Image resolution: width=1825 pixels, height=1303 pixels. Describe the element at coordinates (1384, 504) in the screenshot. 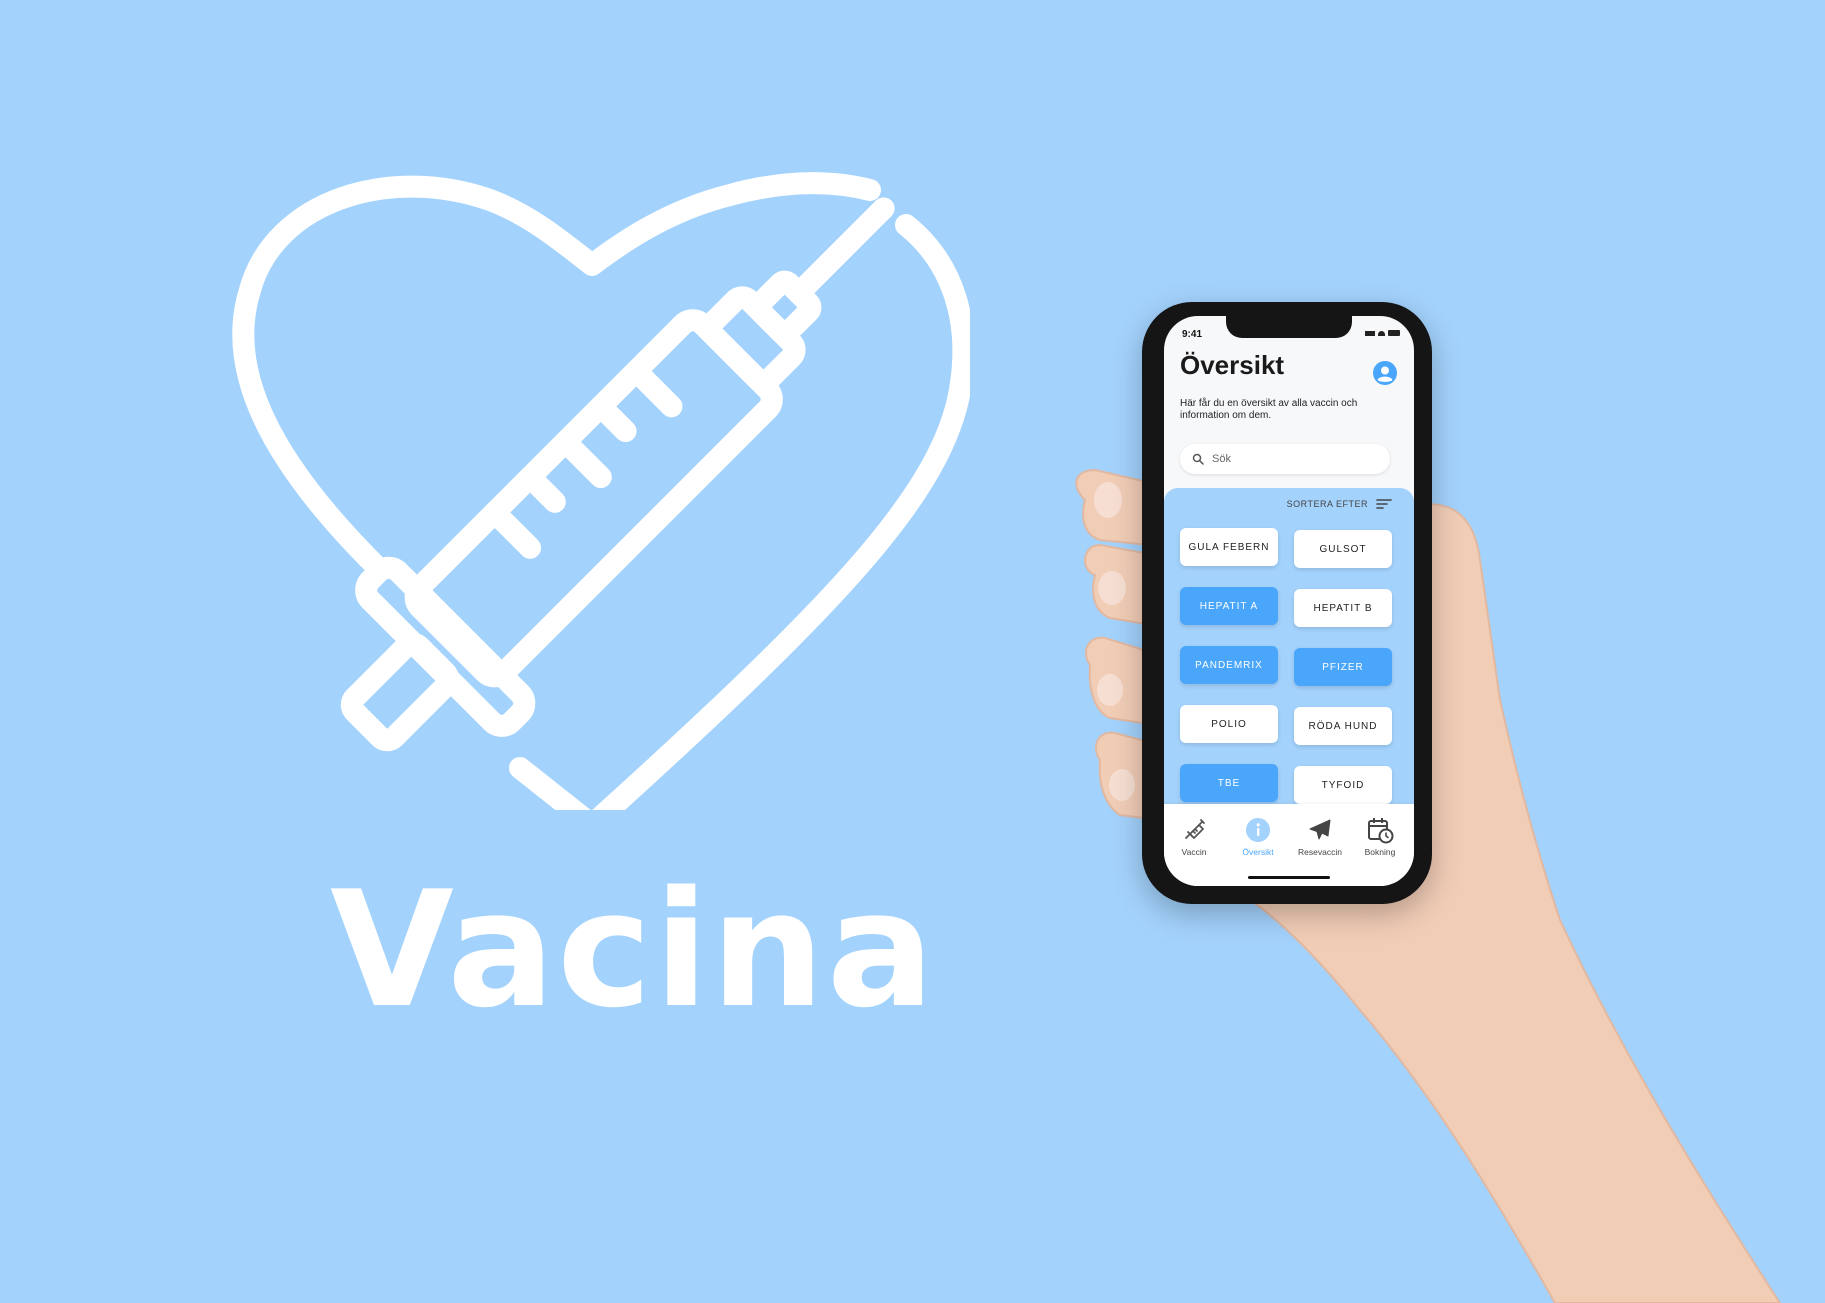

I see `sort-lines-icon` at that location.